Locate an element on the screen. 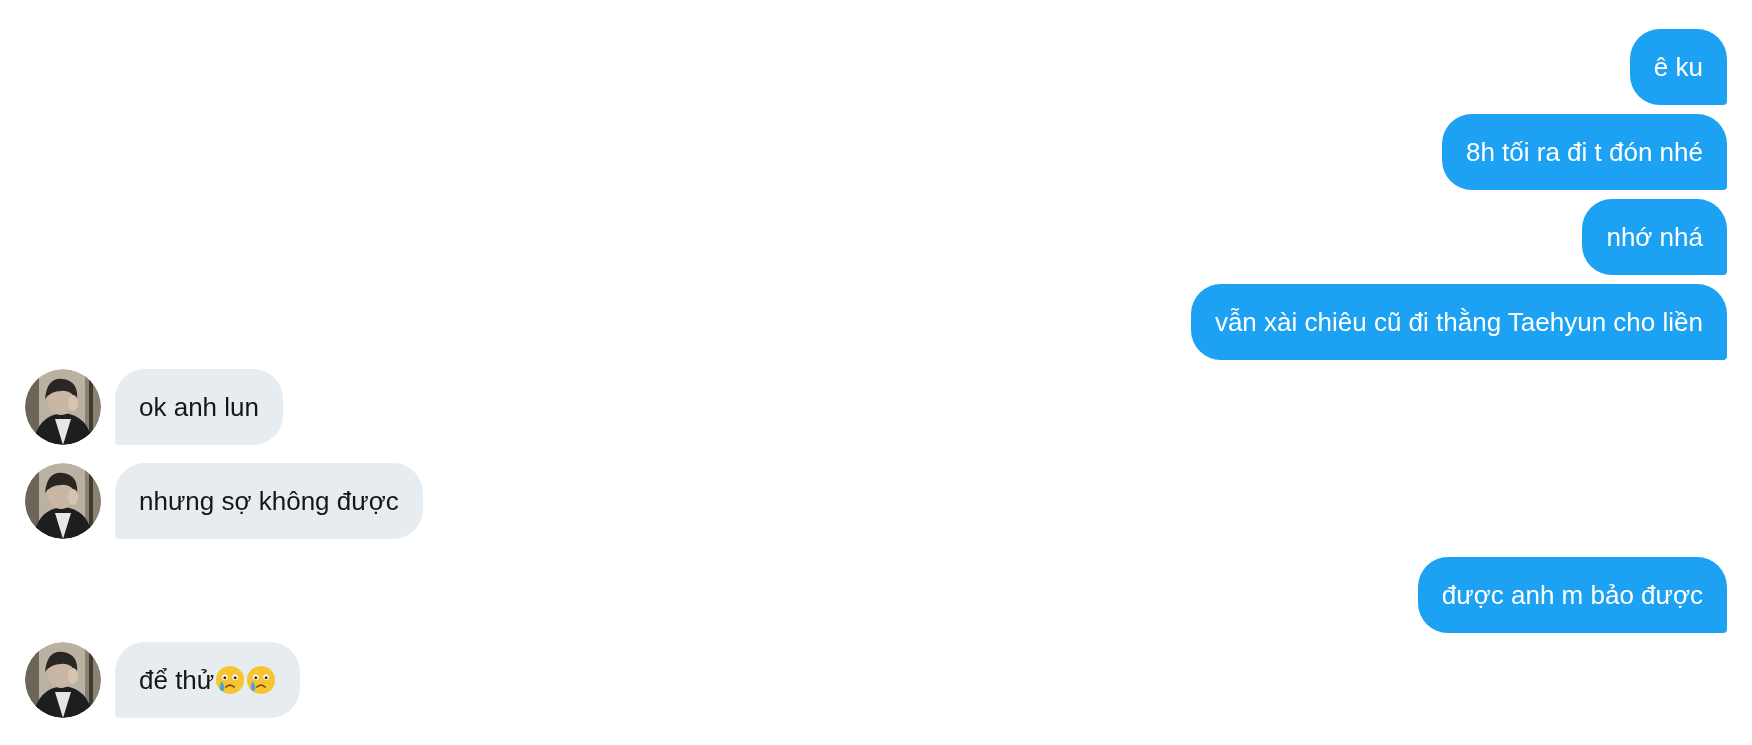 Image resolution: width=1752 pixels, height=745 pixels. message-text: ok anh lun is located at coordinates (199, 407).